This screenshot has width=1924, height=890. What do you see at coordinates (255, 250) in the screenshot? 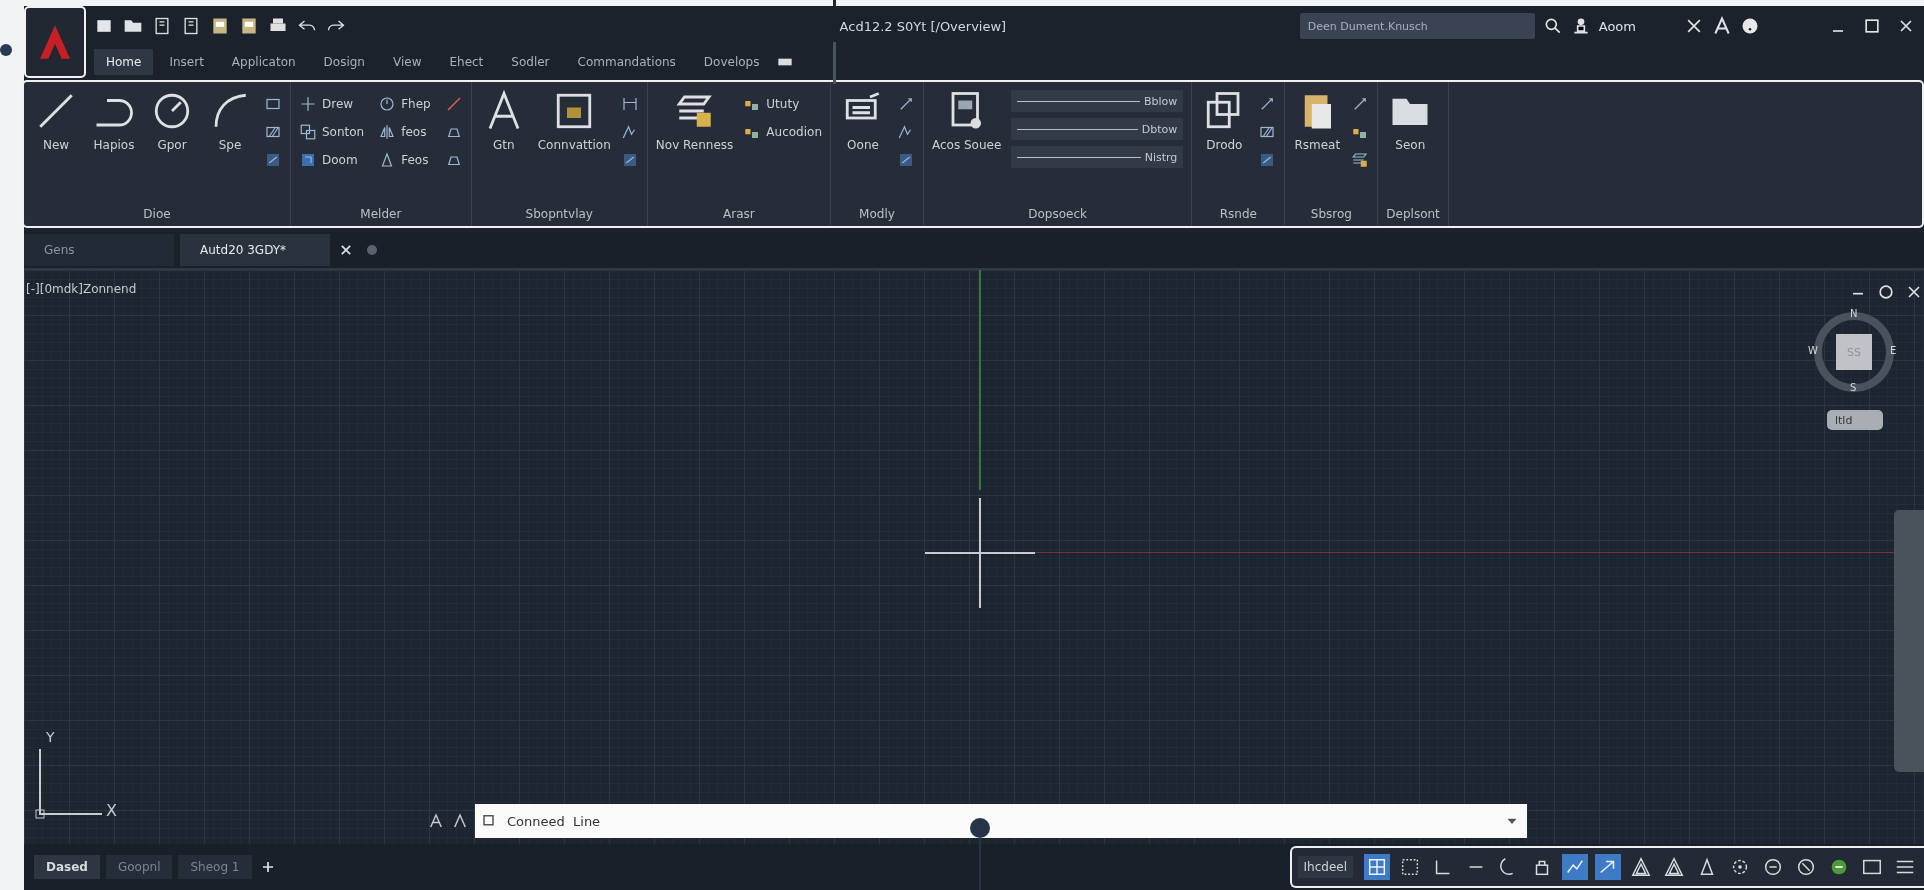
I see `file-tab: Autd20 3GDY*` at bounding box center [255, 250].